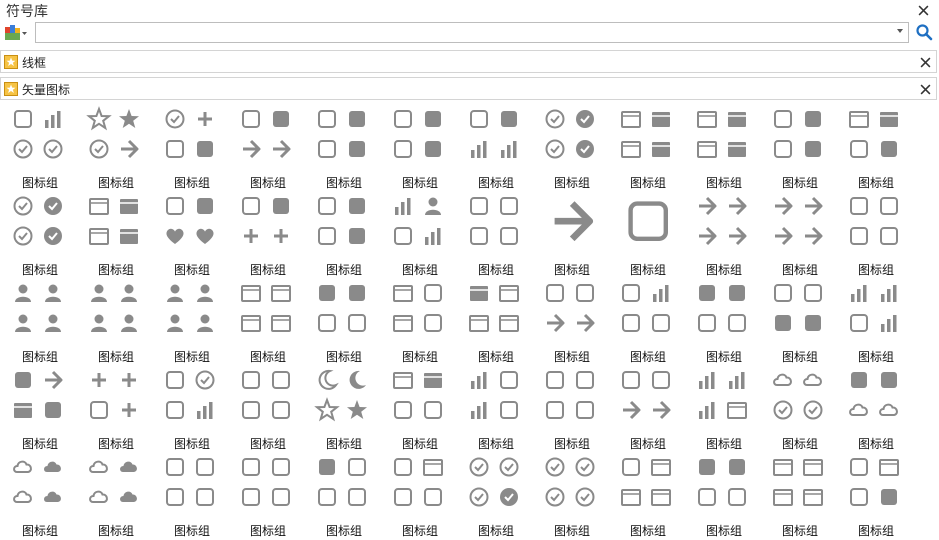  Describe the element at coordinates (737, 323) in the screenshot. I see `refresh-lock-icon` at that location.